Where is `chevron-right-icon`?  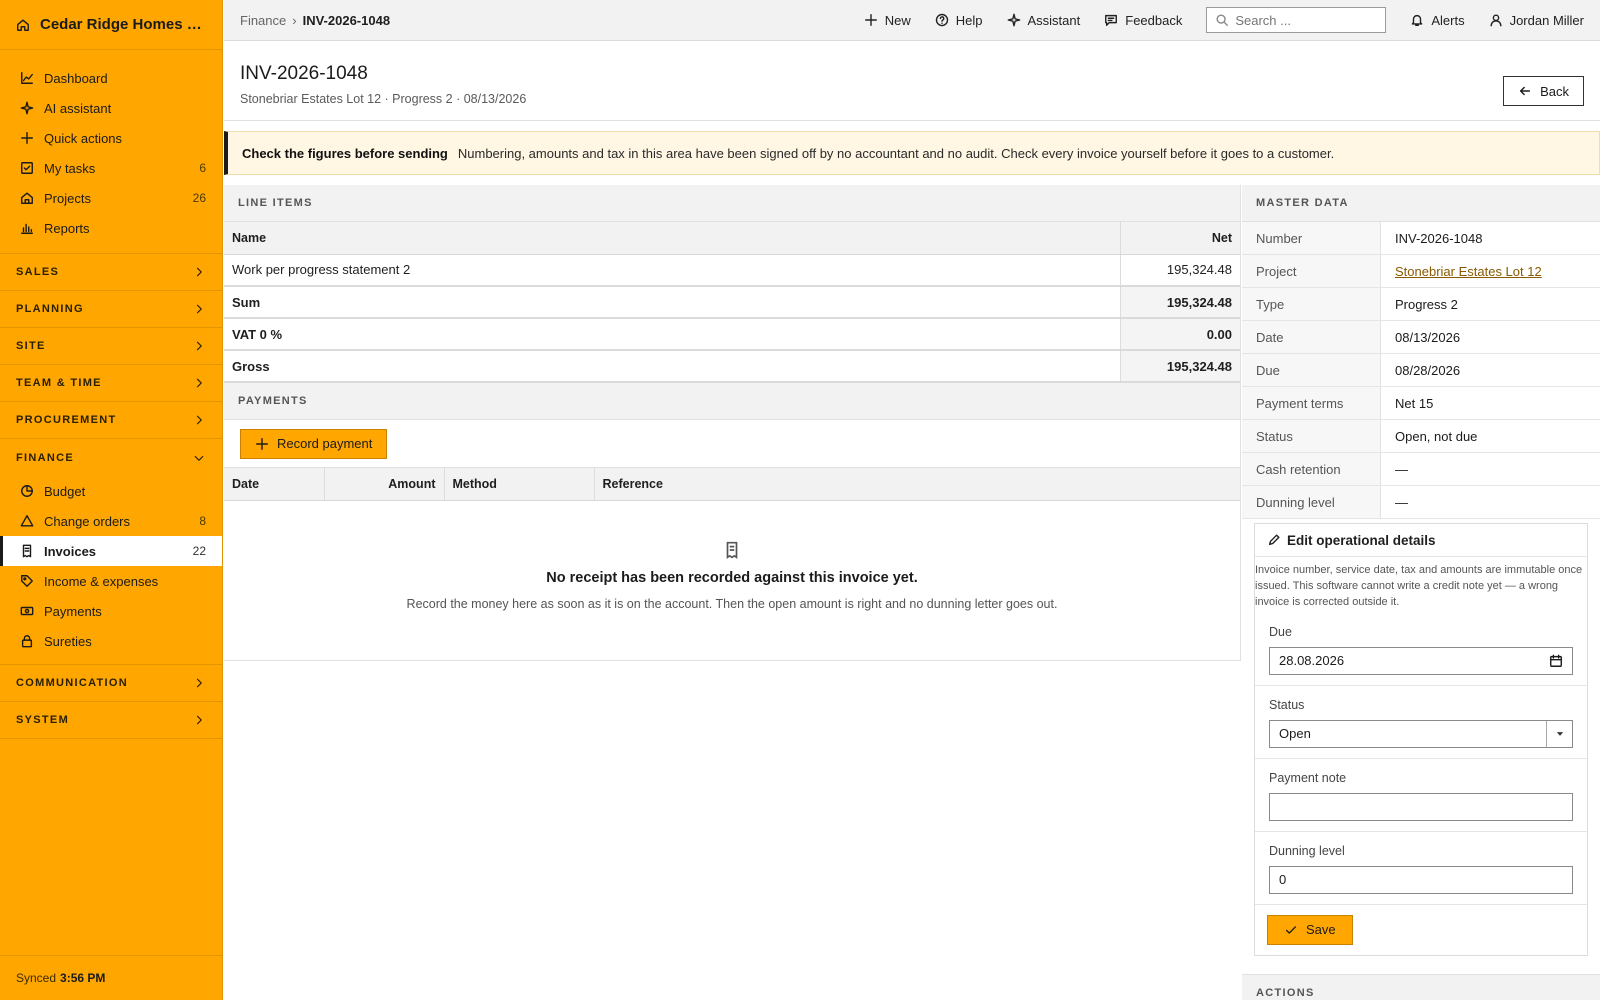 chevron-right-icon is located at coordinates (199, 272).